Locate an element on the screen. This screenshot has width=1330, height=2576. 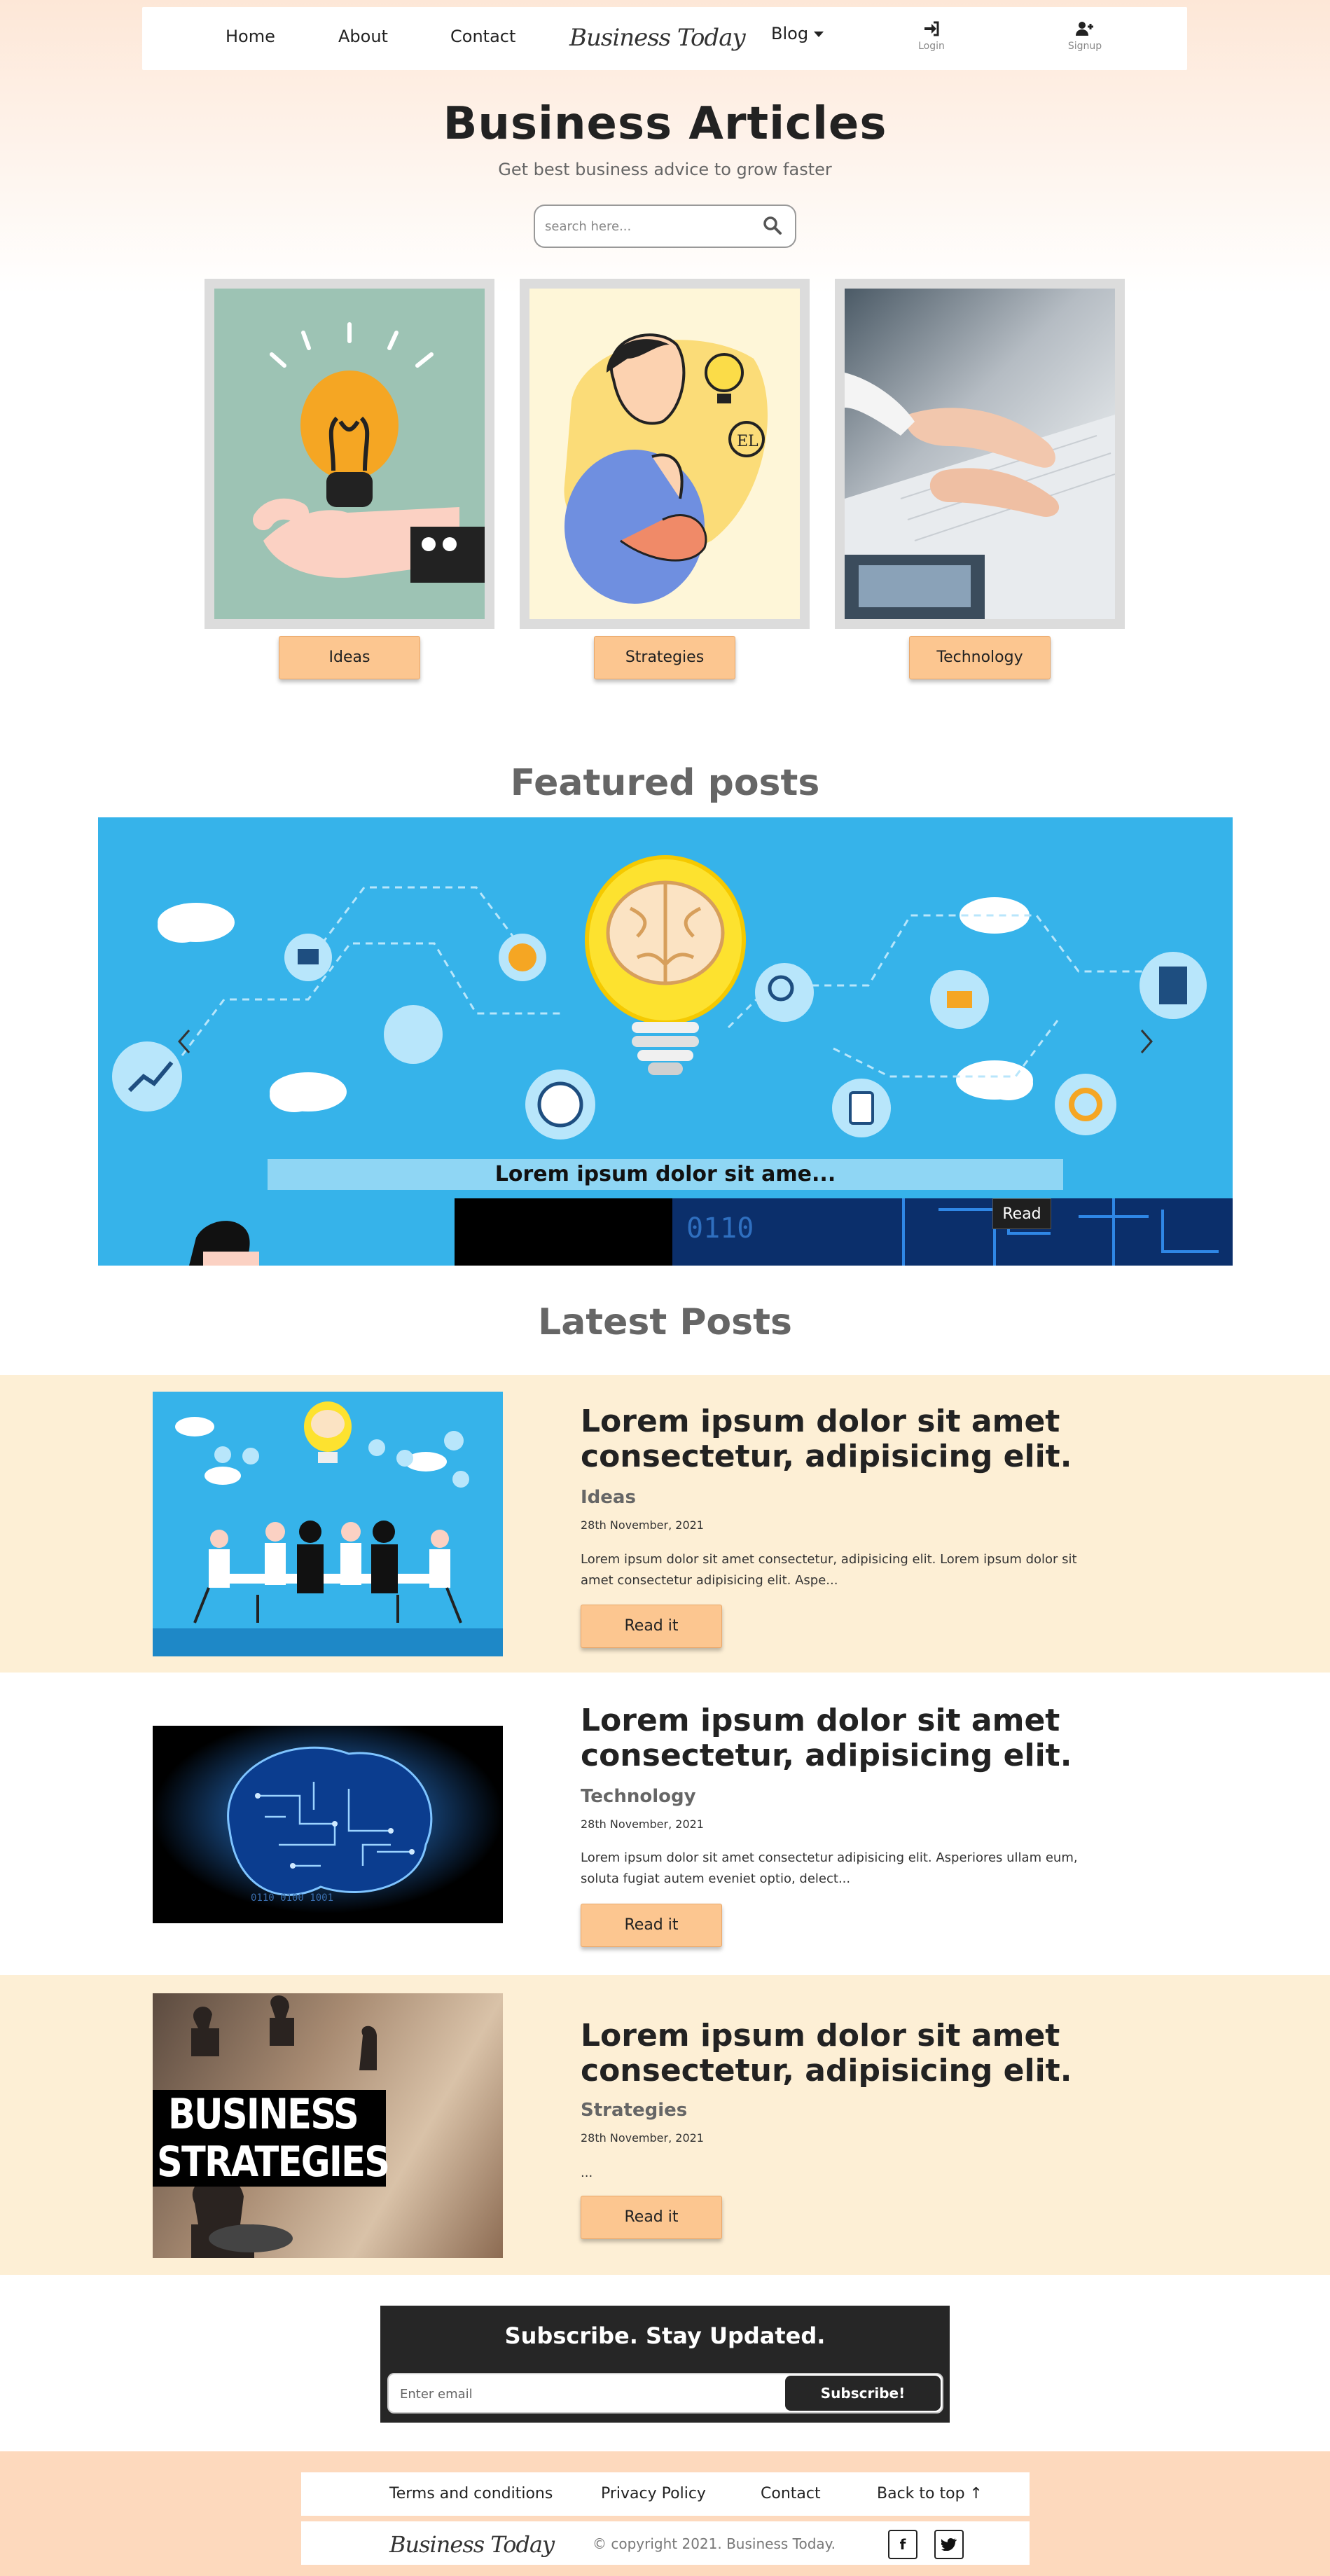
twitter-icon is located at coordinates (949, 2545).